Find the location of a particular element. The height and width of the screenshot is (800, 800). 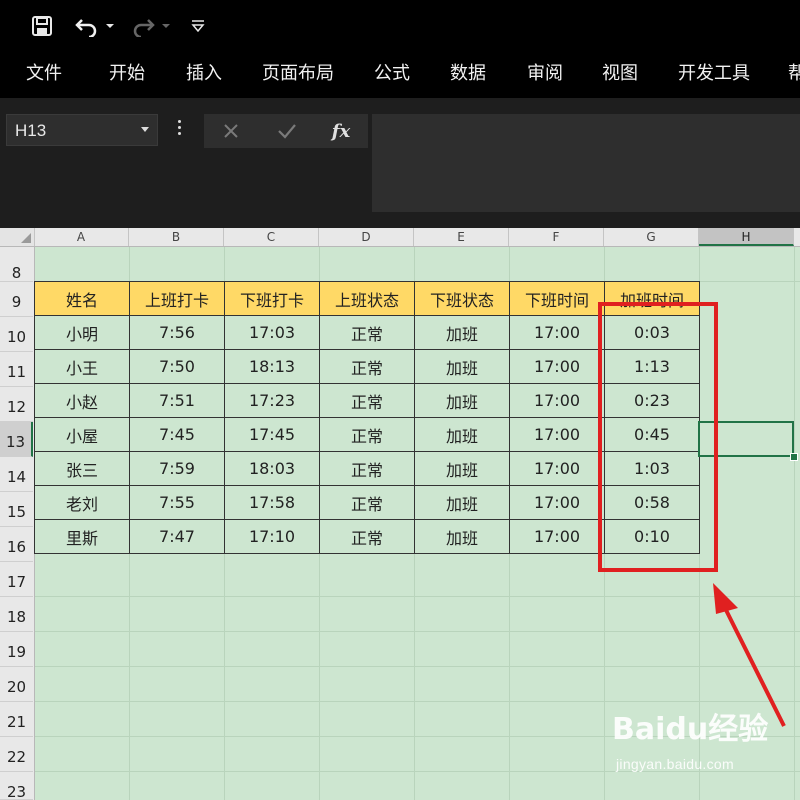

baidu-logo: Baidu经验 is located at coordinates (690, 729).